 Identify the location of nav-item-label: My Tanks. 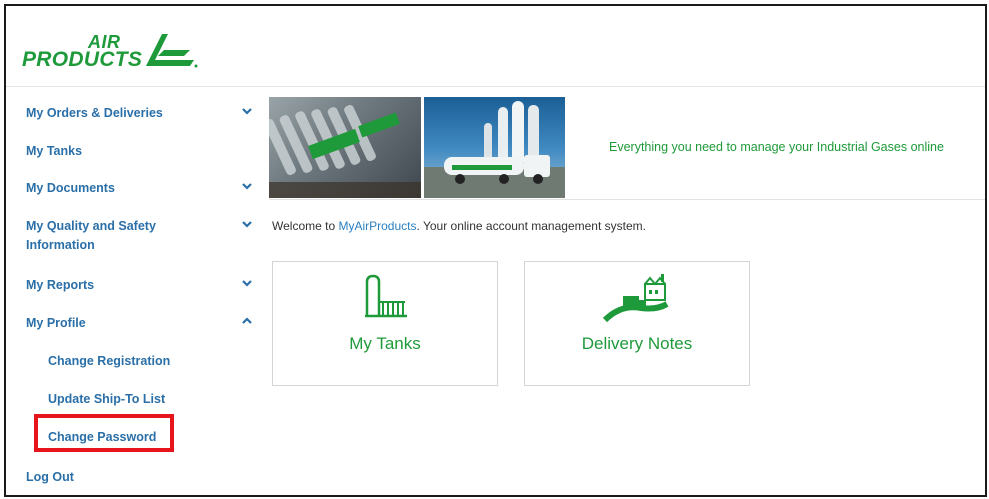
(54, 151).